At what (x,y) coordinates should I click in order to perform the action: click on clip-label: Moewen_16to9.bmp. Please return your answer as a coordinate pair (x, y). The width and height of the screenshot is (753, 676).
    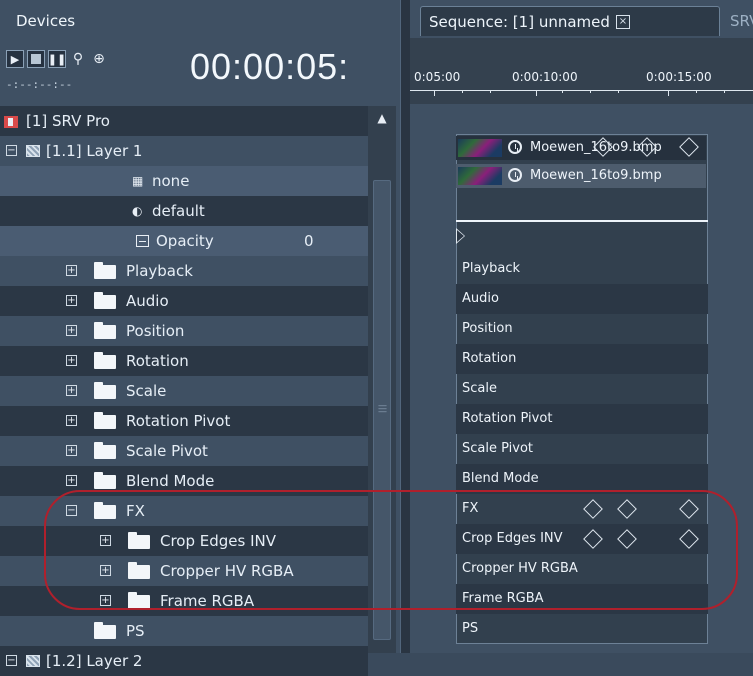
    Looking at the image, I should click on (596, 175).